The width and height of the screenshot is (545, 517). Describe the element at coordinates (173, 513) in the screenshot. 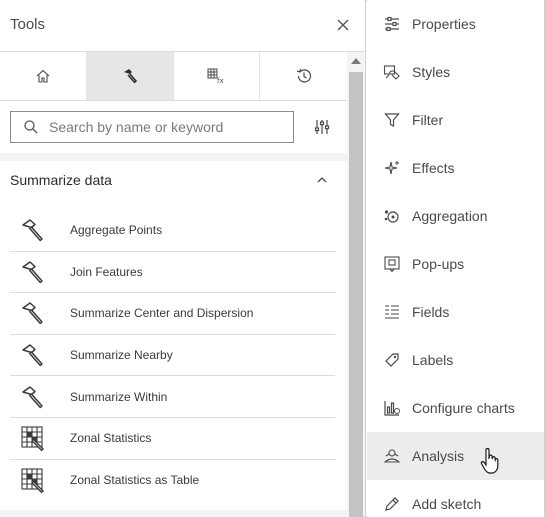

I see `list-footer-strip` at that location.